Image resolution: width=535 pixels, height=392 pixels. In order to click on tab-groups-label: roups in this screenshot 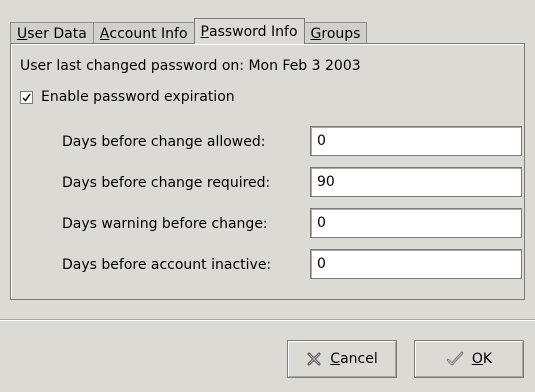, I will do `click(341, 33)`.